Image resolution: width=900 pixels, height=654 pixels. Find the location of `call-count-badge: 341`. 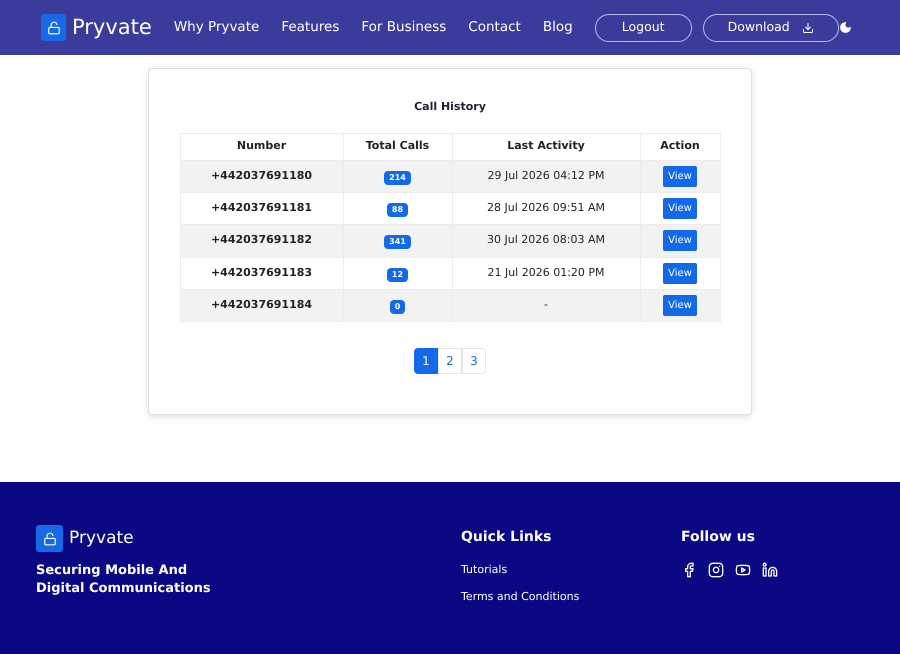

call-count-badge: 341 is located at coordinates (397, 242).